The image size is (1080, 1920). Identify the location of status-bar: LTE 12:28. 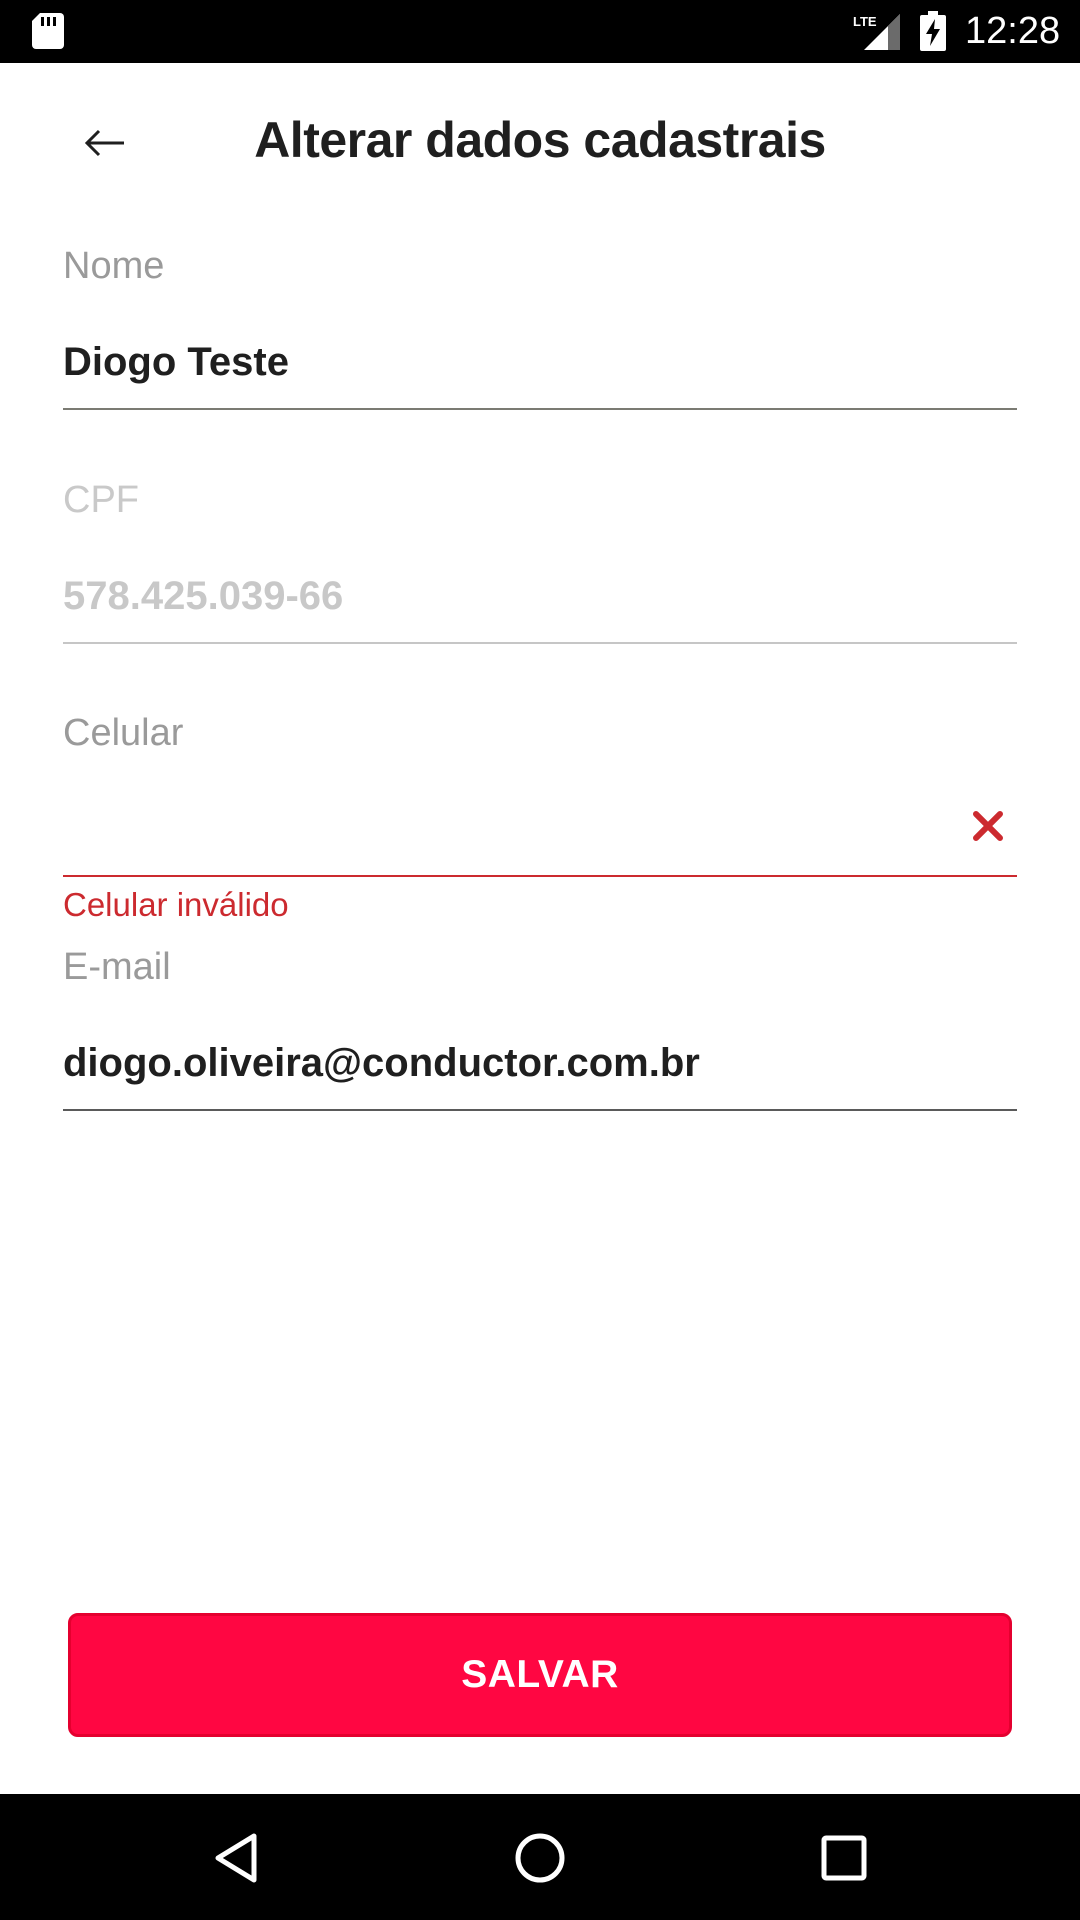
(540, 31).